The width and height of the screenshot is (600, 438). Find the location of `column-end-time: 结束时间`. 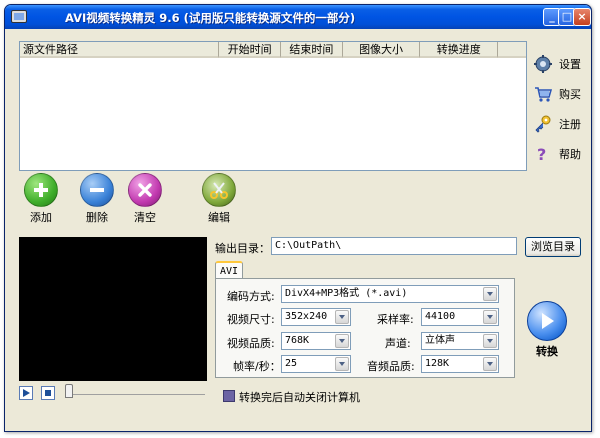

column-end-time: 结束时间 is located at coordinates (311, 50).